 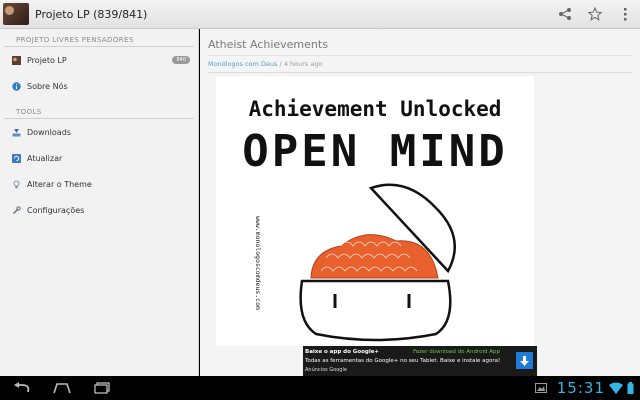 I want to click on overflow-menu-button, so click(x=625, y=14).